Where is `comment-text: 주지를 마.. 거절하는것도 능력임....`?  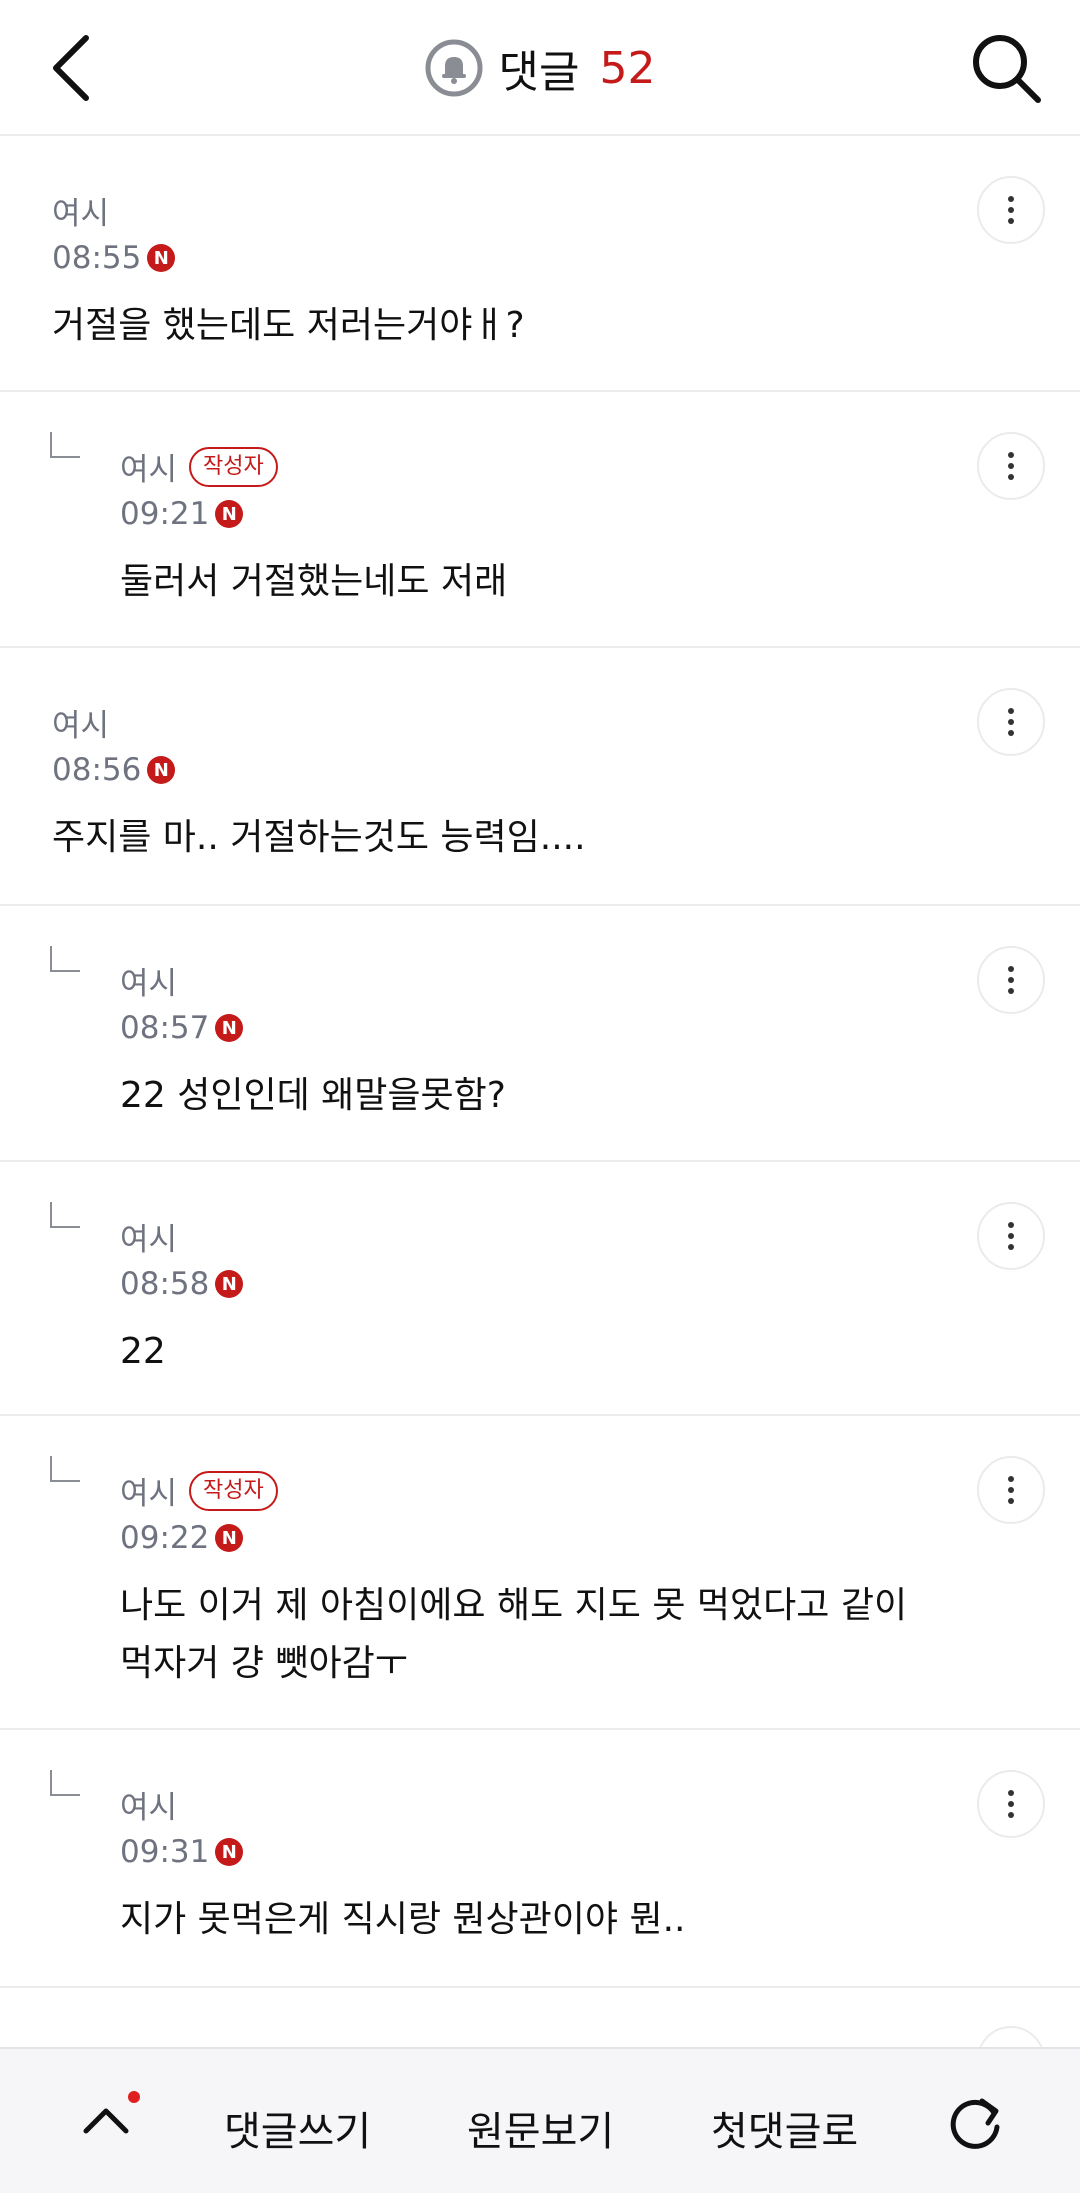 comment-text: 주지를 마.. 거절하는것도 능력임.... is located at coordinates (319, 837).